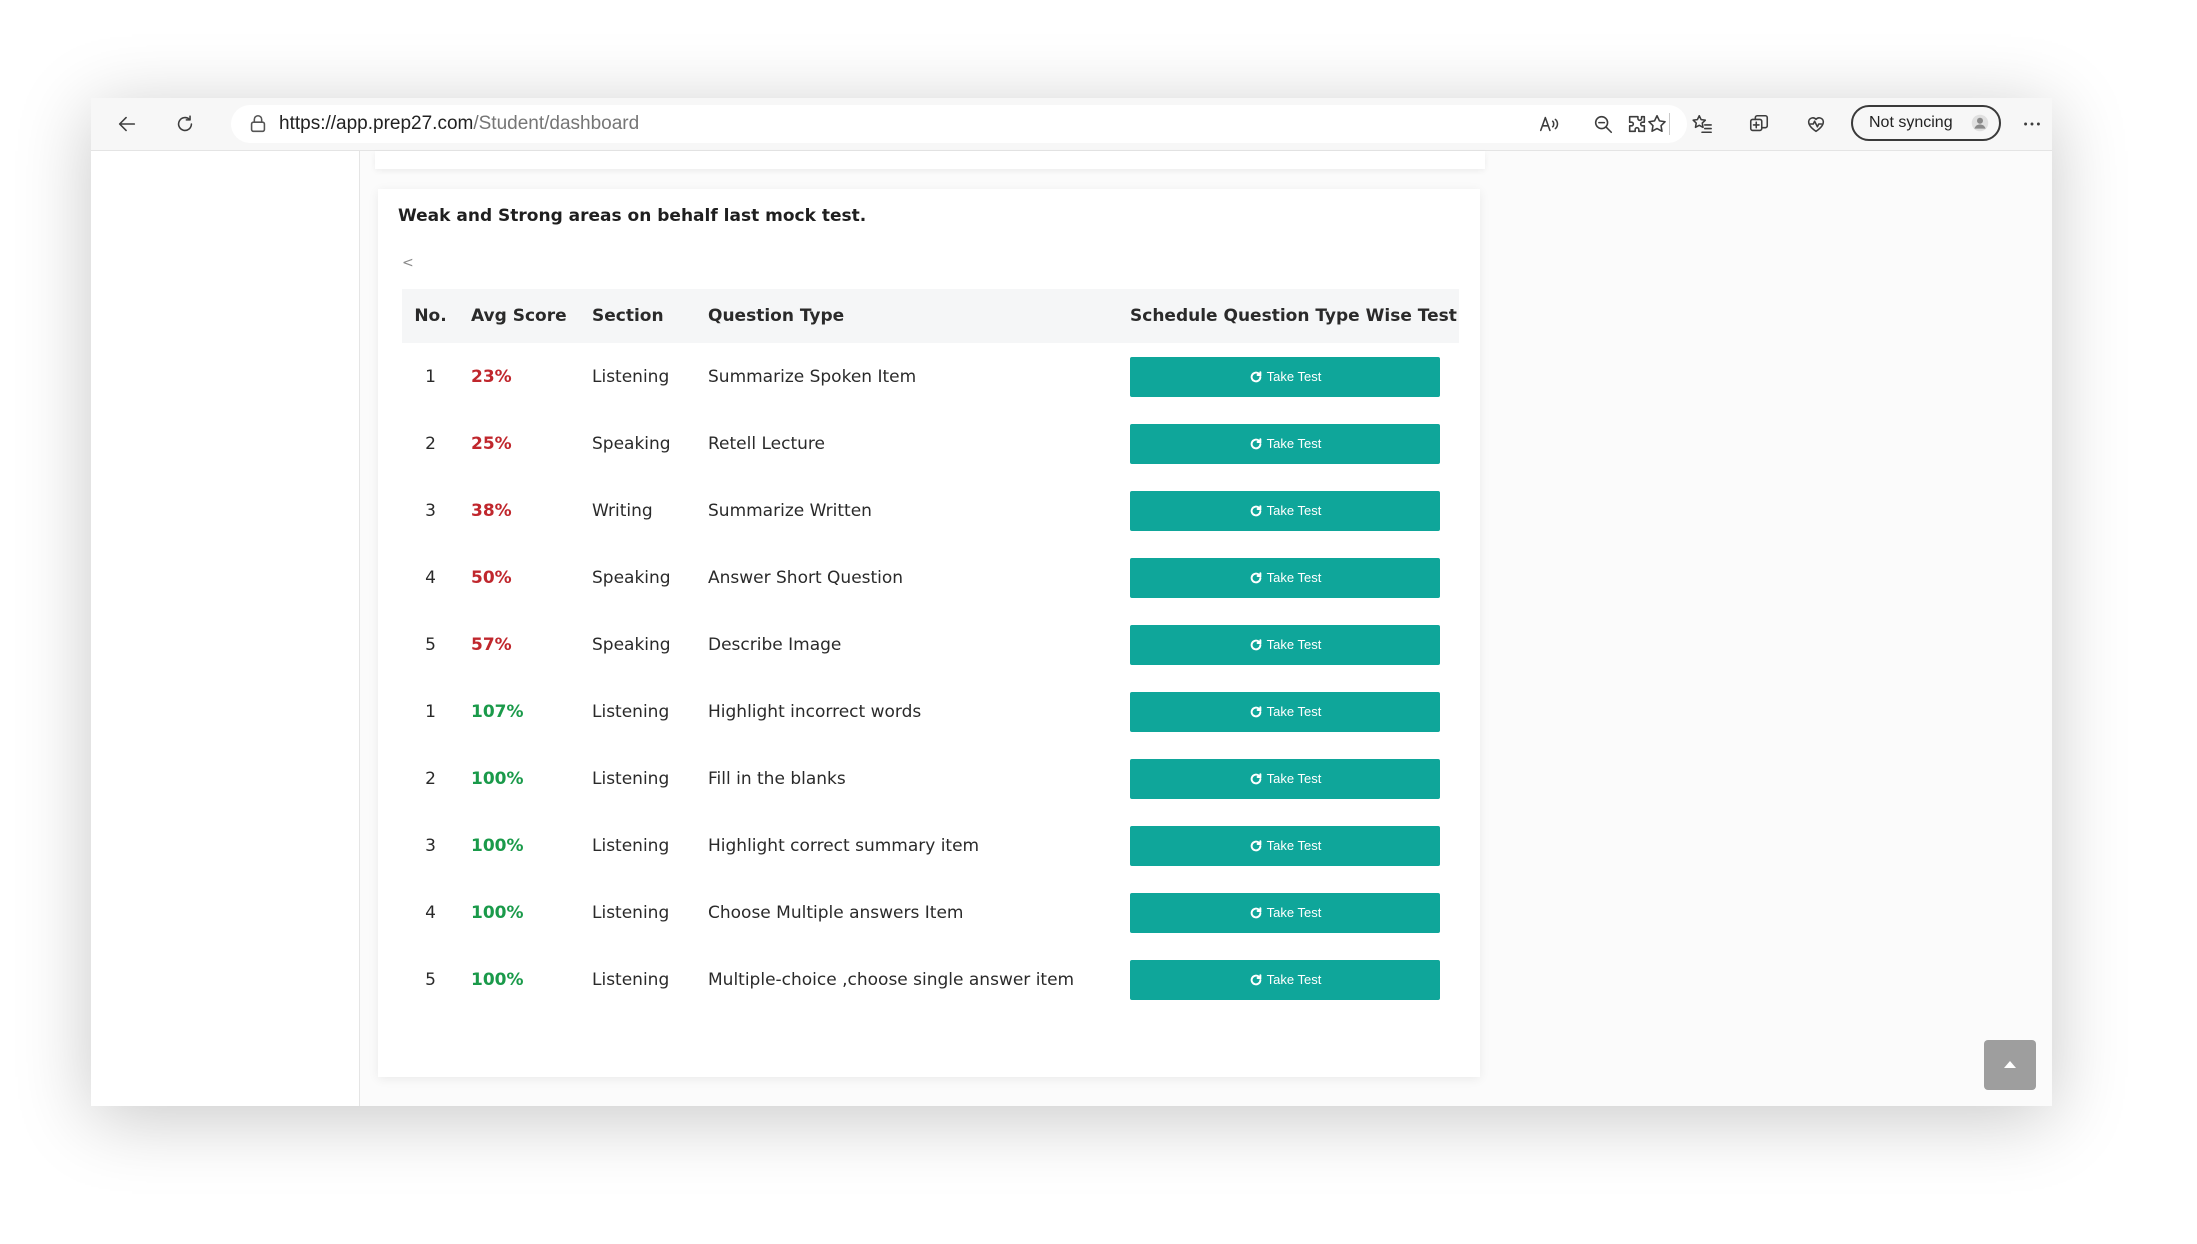  I want to click on header-no: No., so click(430, 316).